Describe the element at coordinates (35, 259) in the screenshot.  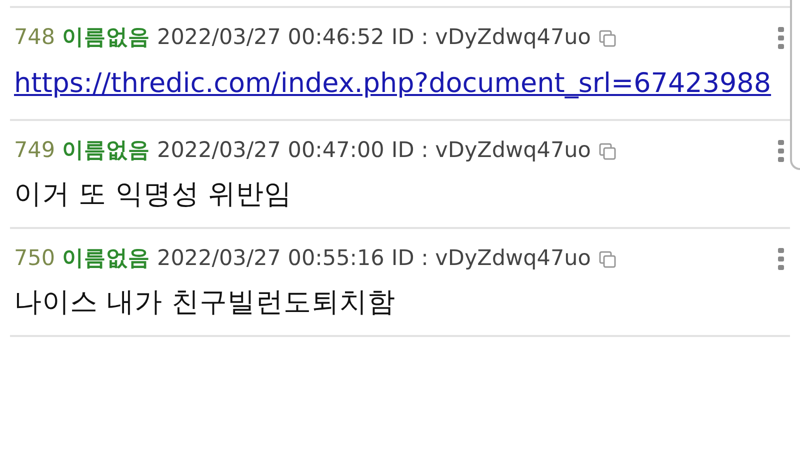
I see `post-number: 750` at that location.